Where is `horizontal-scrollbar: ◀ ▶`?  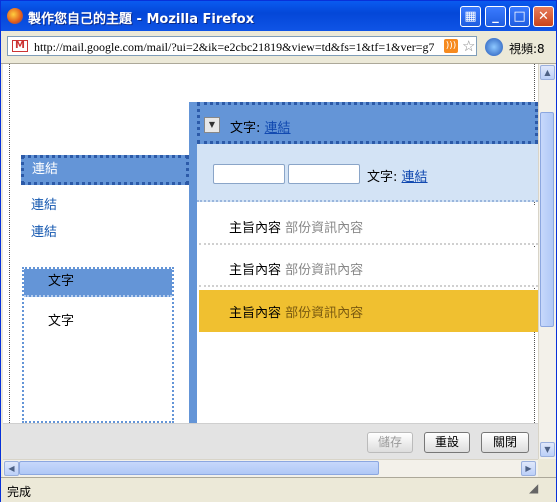
horizontal-scrollbar: ◀ ▶ is located at coordinates (270, 468).